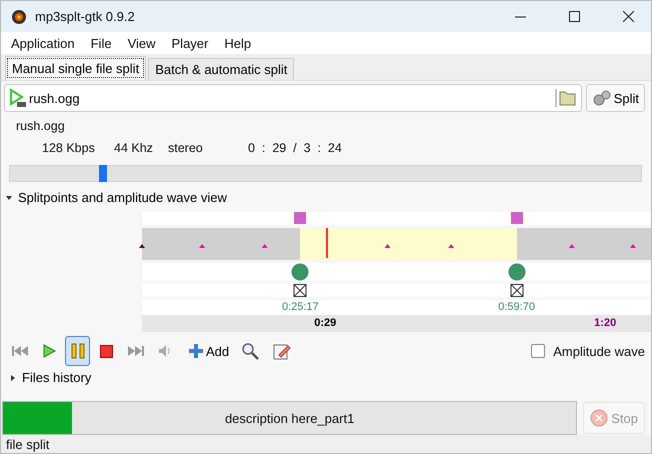  What do you see at coordinates (250, 351) in the screenshot?
I see `search-icon` at bounding box center [250, 351].